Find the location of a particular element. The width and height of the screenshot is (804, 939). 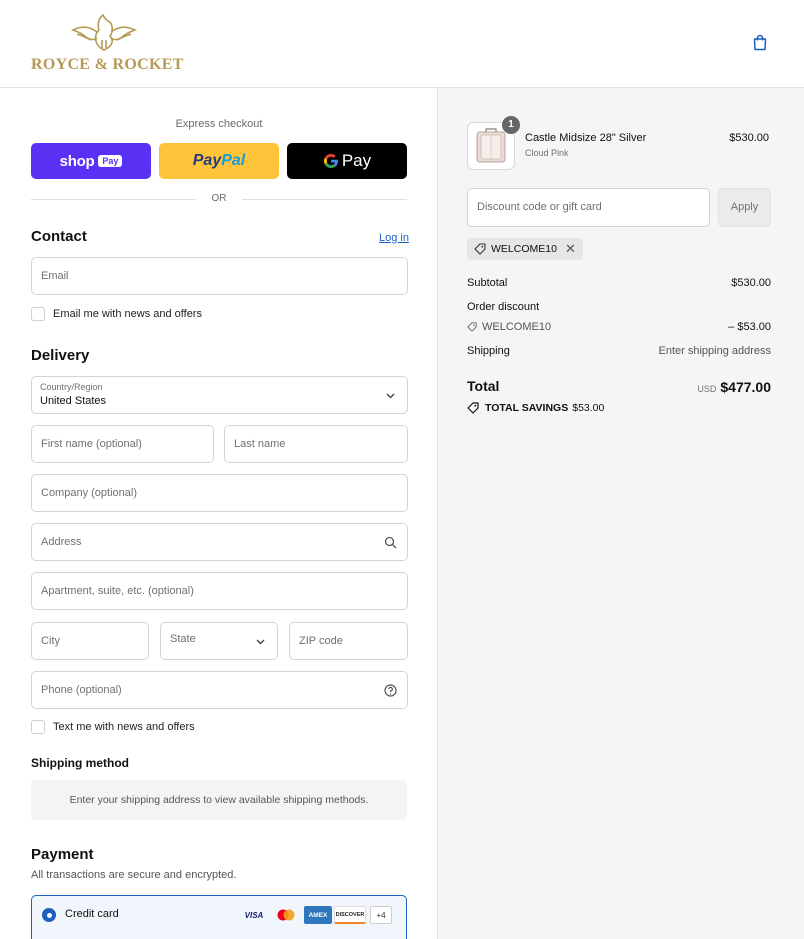

google-pay-button: Pay is located at coordinates (347, 161).